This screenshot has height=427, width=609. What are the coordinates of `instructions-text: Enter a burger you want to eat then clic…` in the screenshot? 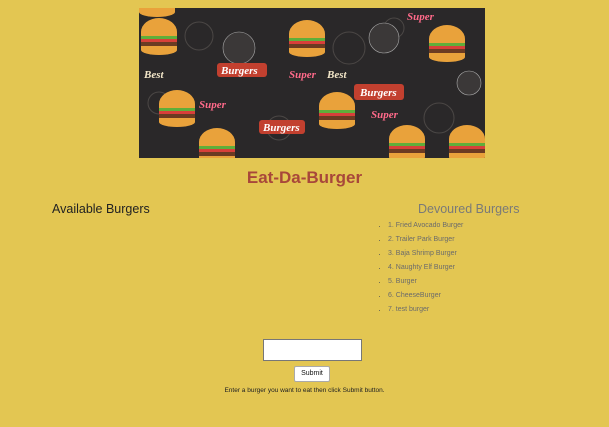 It's located at (304, 390).